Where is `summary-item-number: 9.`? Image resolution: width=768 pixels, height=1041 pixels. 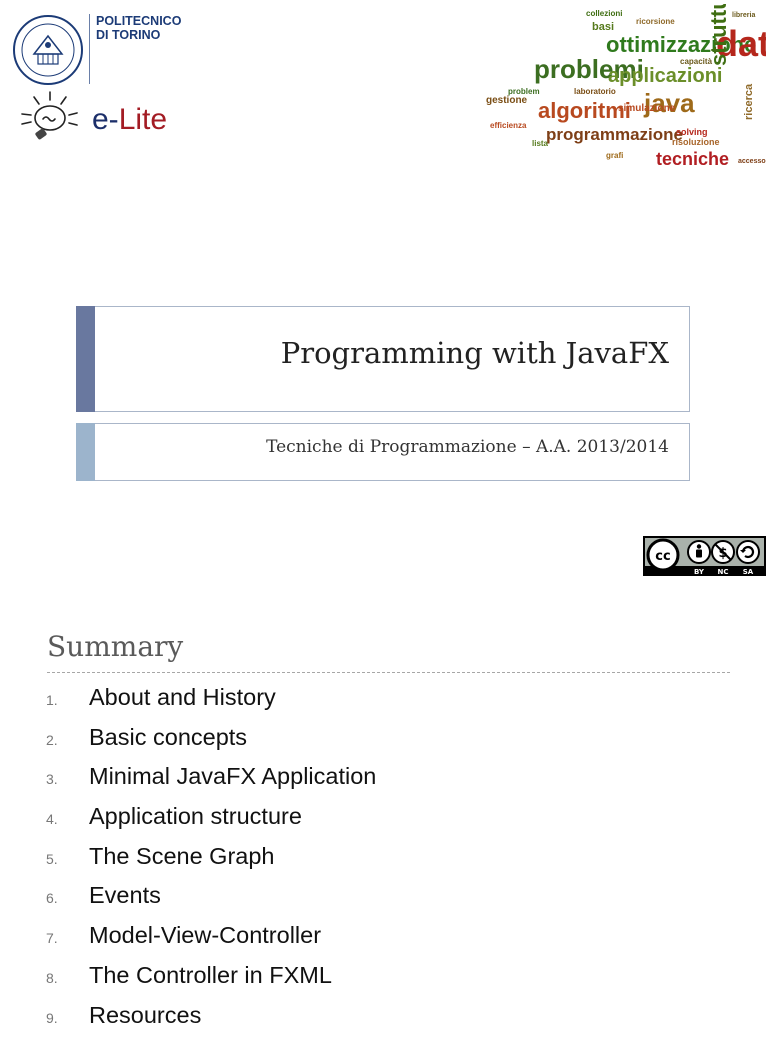
summary-item-number: 9. is located at coordinates (52, 1018).